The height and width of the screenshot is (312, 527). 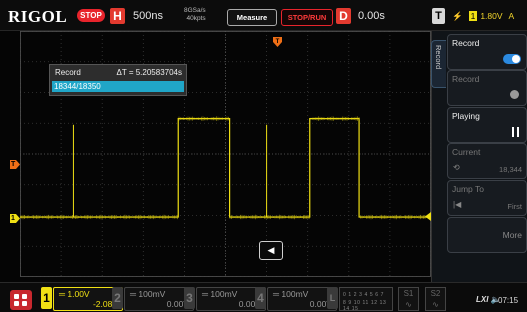 I want to click on more-item: More, so click(x=487, y=235).